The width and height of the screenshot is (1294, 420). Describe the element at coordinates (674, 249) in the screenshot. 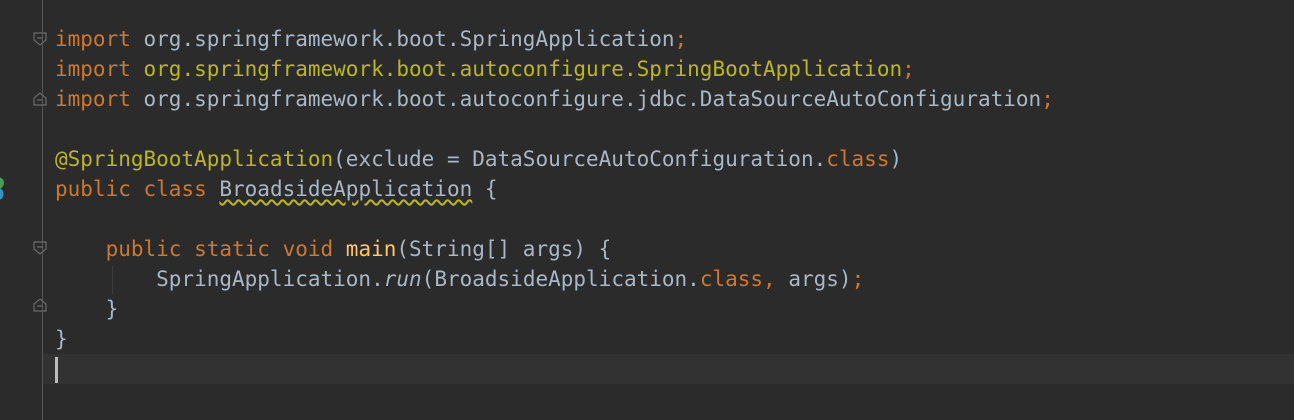

I see `code-line-main-decl: public static void main(String[] args) {` at that location.